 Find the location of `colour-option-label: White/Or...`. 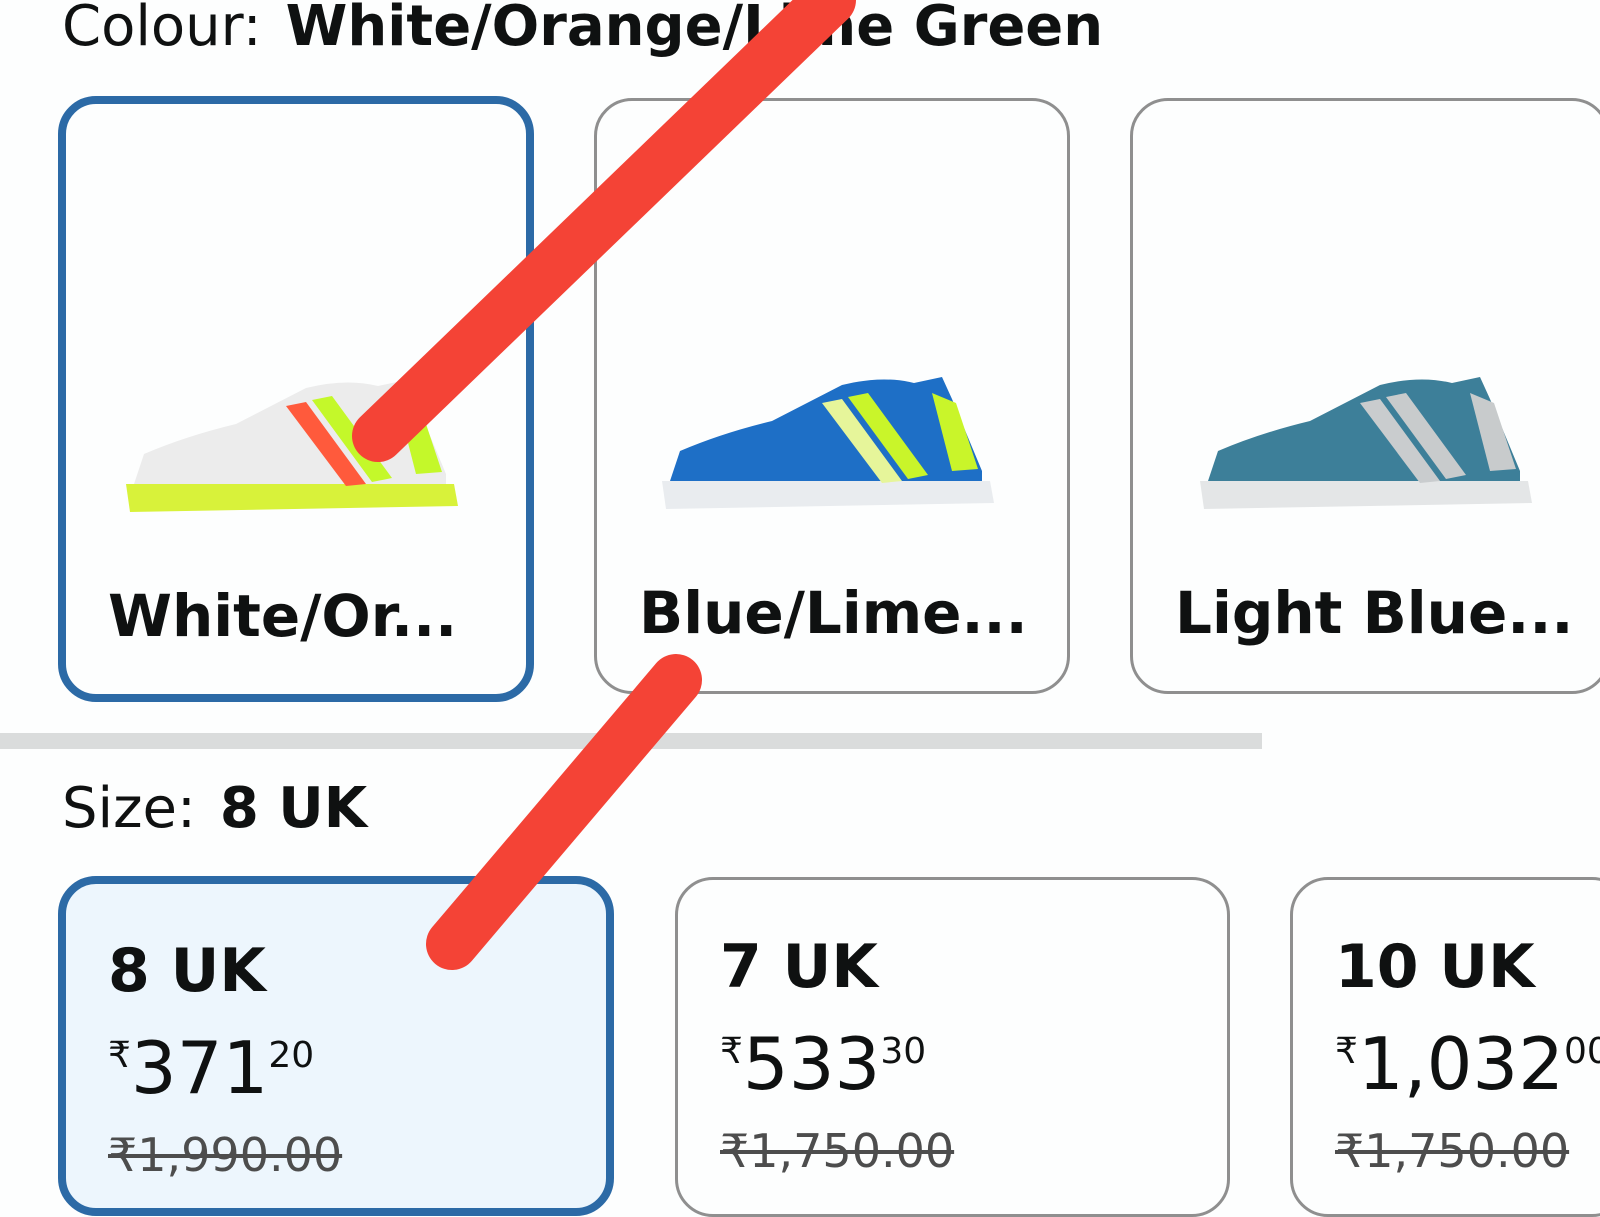

colour-option-label: White/Or... is located at coordinates (283, 616).